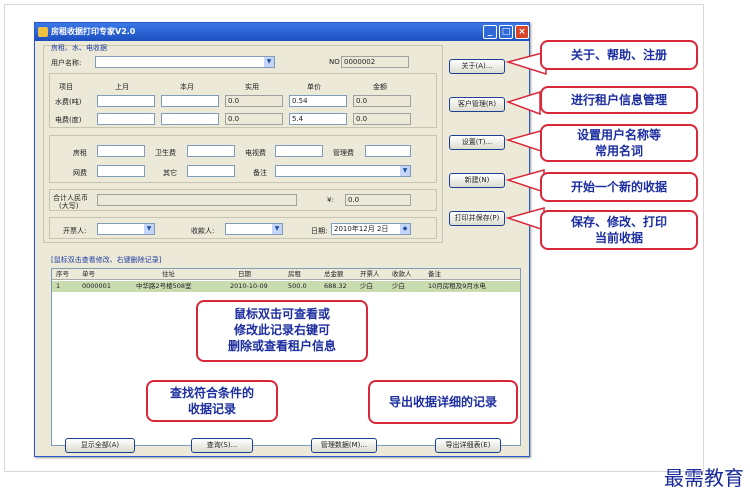  What do you see at coordinates (80, 153) in the screenshot?
I see `rent-label: 房租` at bounding box center [80, 153].